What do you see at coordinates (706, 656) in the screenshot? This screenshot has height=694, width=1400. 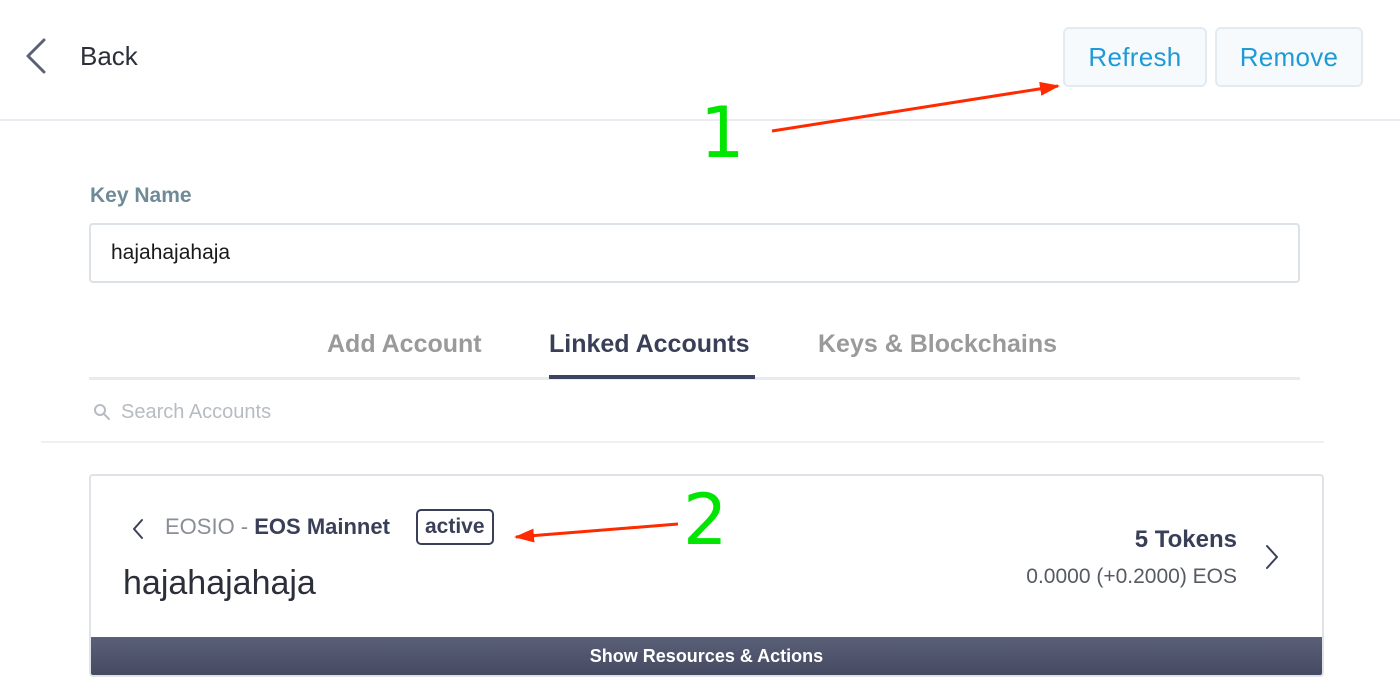 I see `show-resources-button: Show Resources & Actions` at bounding box center [706, 656].